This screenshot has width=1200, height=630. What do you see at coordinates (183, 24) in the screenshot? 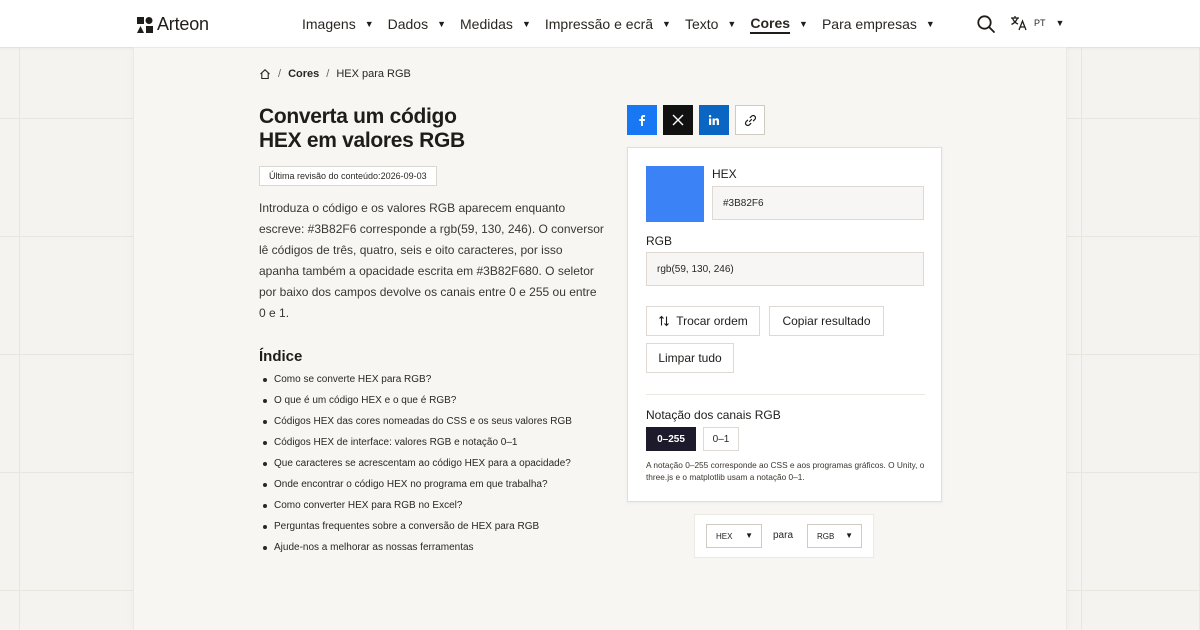
I see `logo-text: Arteon` at bounding box center [183, 24].